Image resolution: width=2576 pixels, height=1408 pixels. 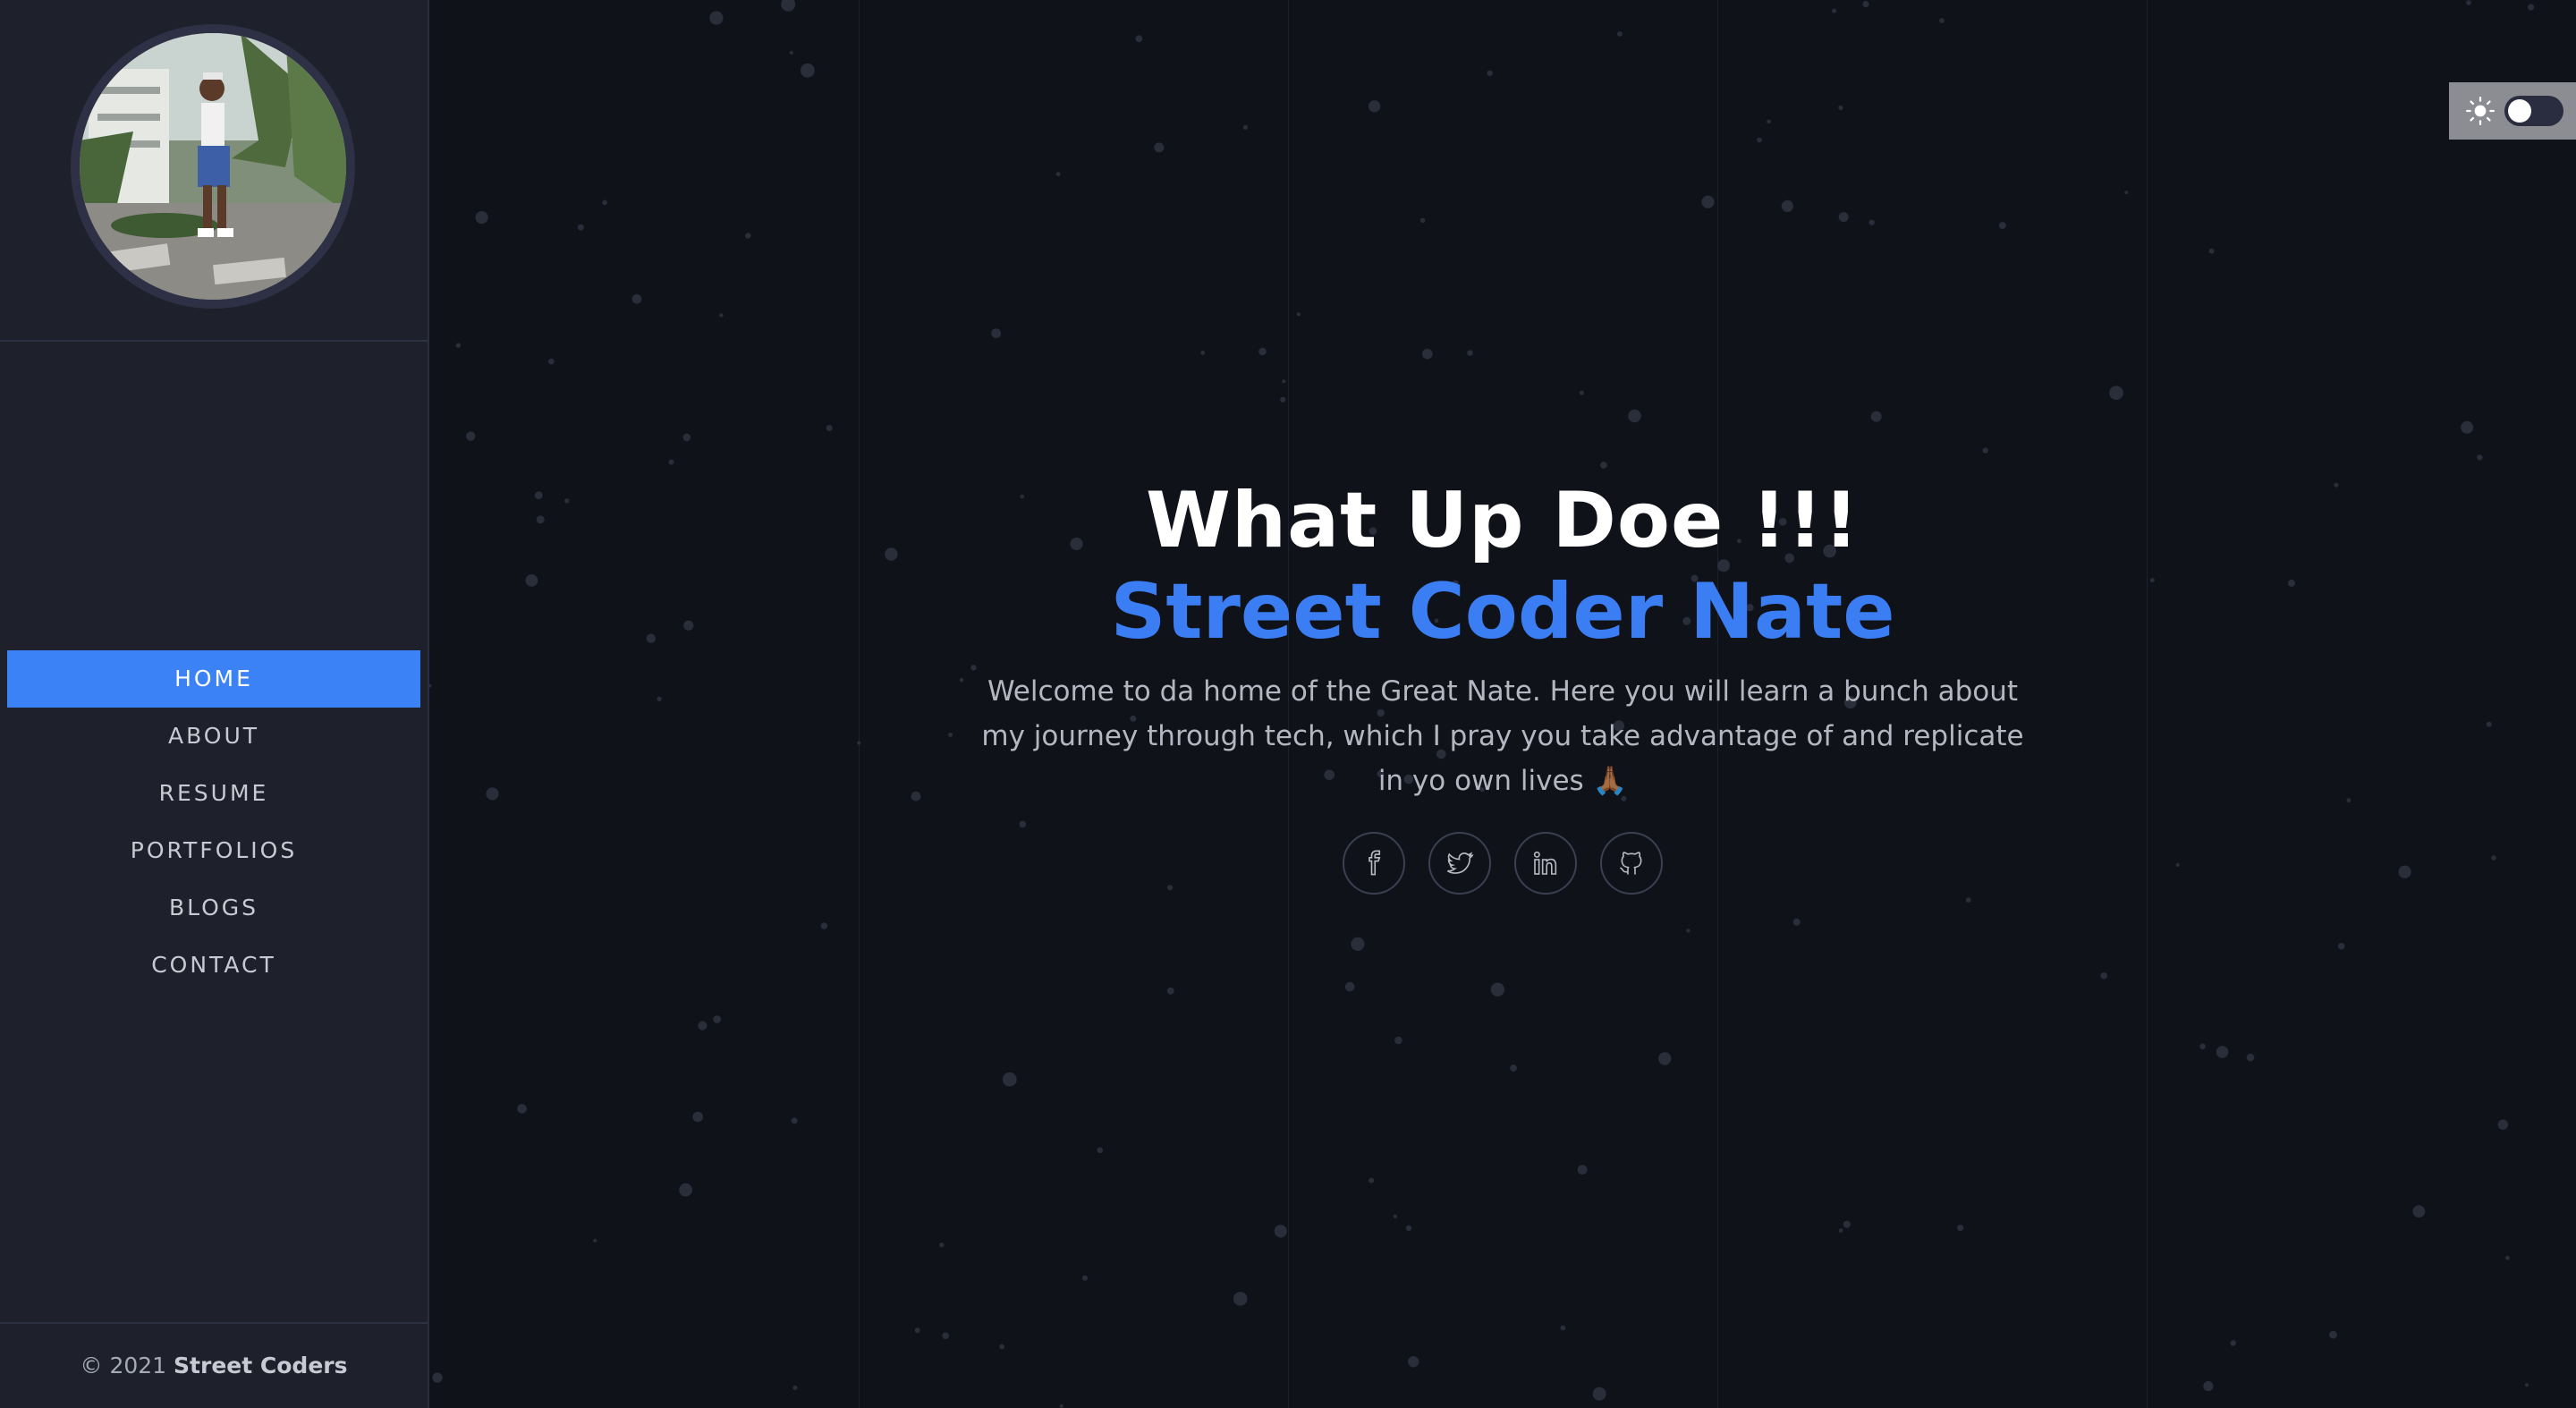 I want to click on avatar-photo, so click(x=213, y=166).